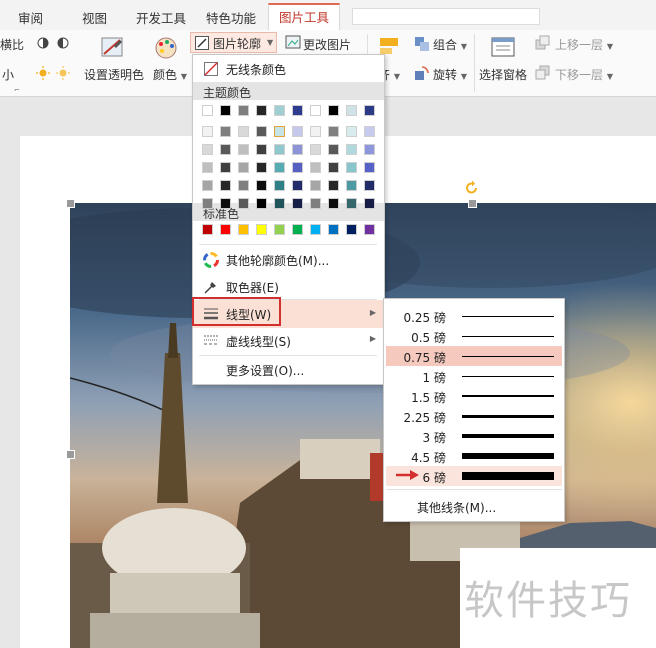 This screenshot has width=656, height=648. Describe the element at coordinates (70, 454) in the screenshot. I see `resize-handle-left` at that location.